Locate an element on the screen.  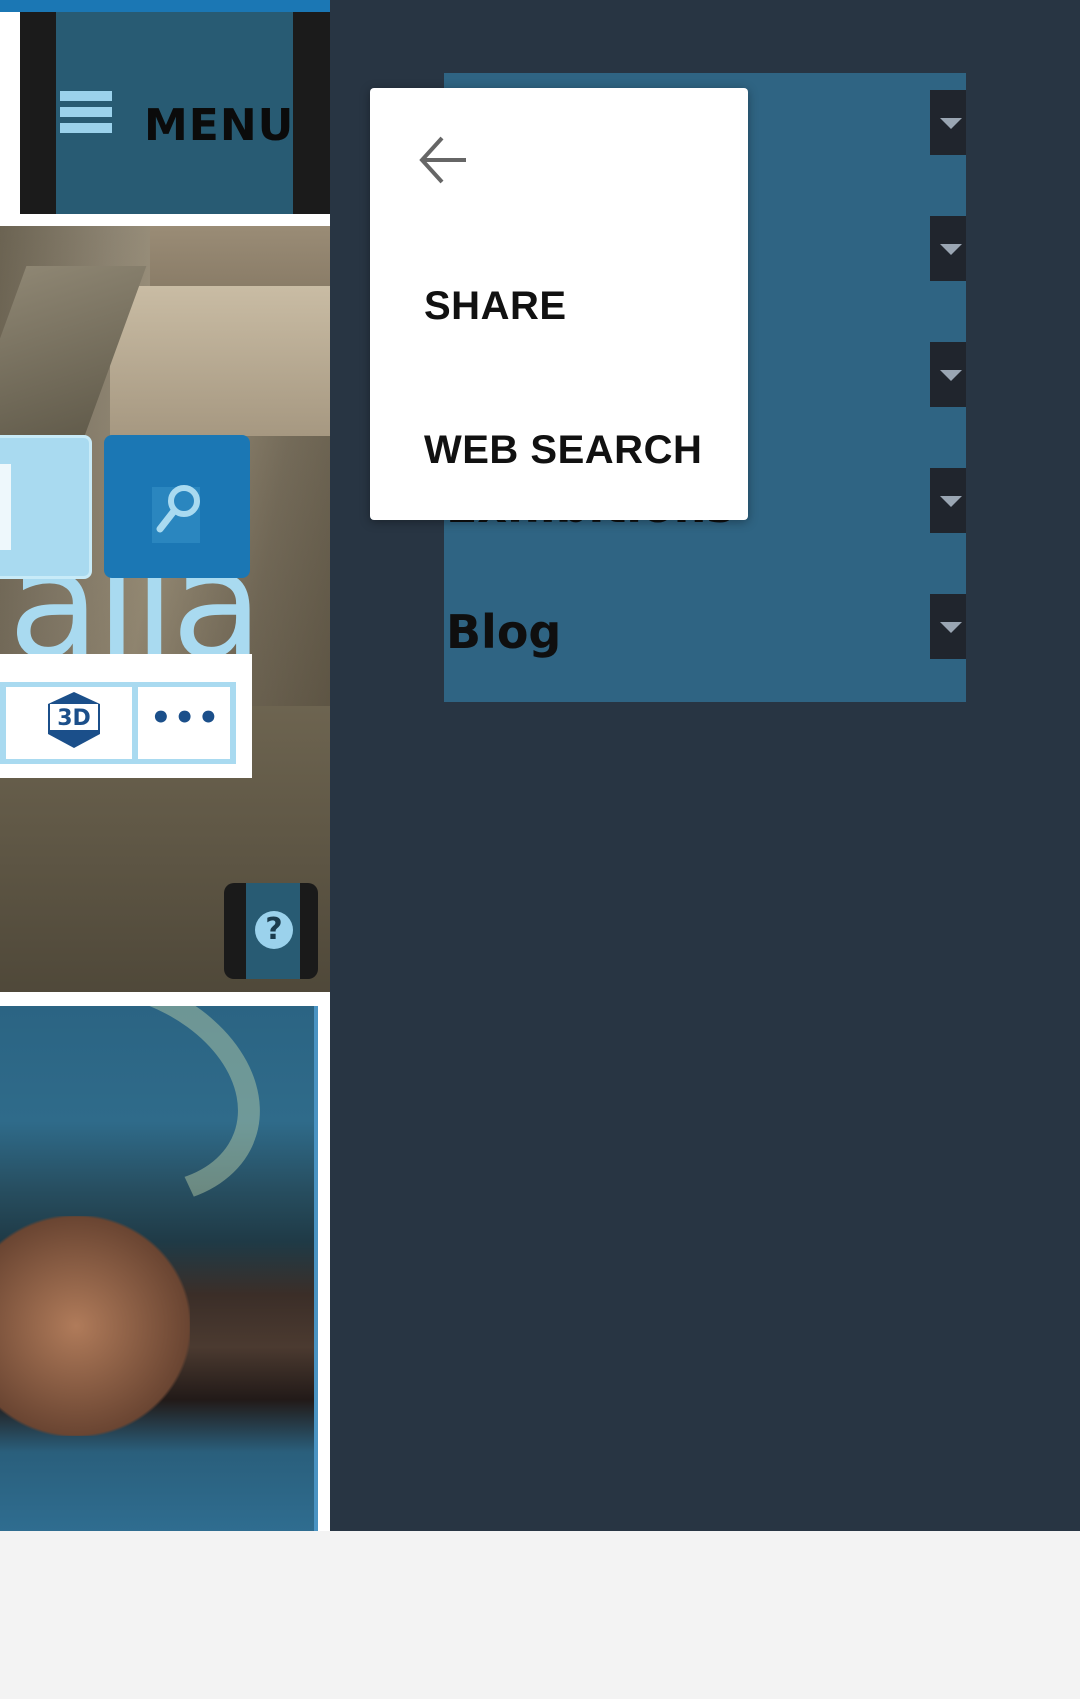
nav-item-label: Blog is located at coordinates (504, 632).